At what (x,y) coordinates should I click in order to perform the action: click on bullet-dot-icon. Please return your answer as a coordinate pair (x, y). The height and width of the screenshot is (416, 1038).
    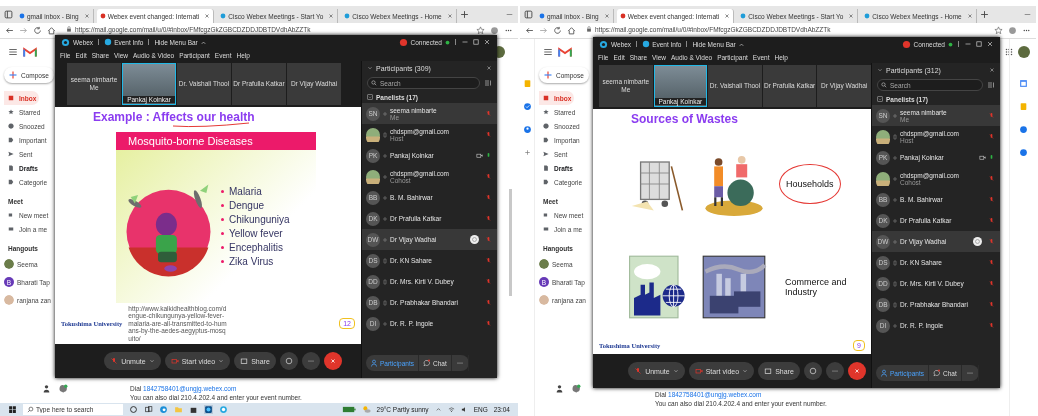
    Looking at the image, I should click on (222, 205).